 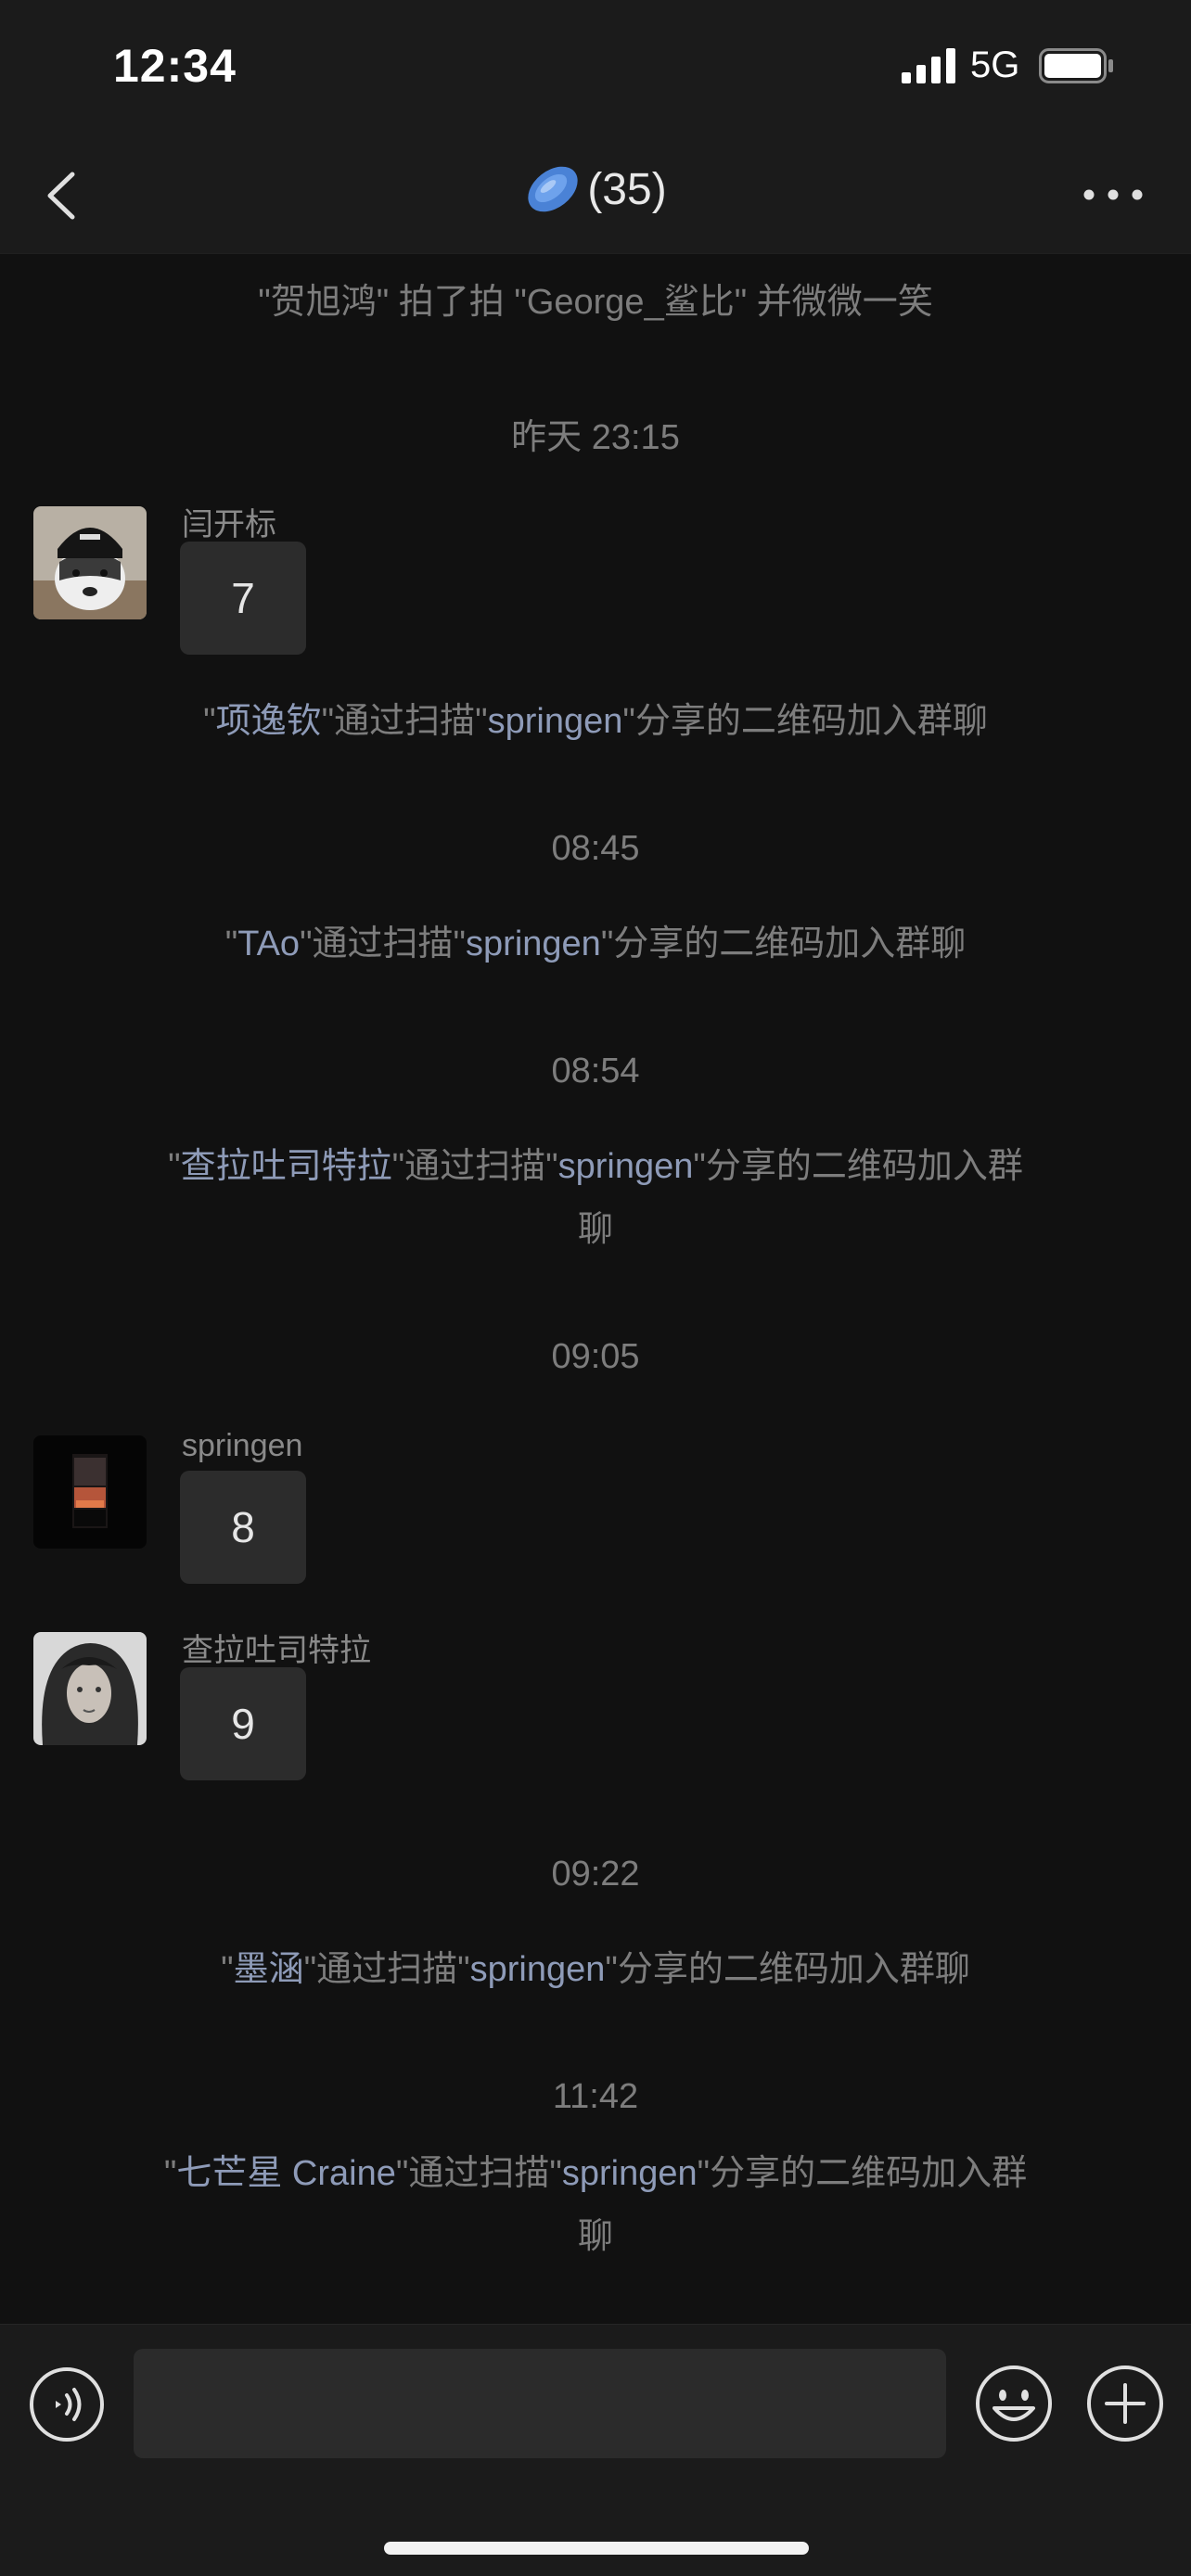 I want to click on join-notice: "TAo"通过扫描"springen"分享的二维码加入群聊, so click(x=595, y=944).